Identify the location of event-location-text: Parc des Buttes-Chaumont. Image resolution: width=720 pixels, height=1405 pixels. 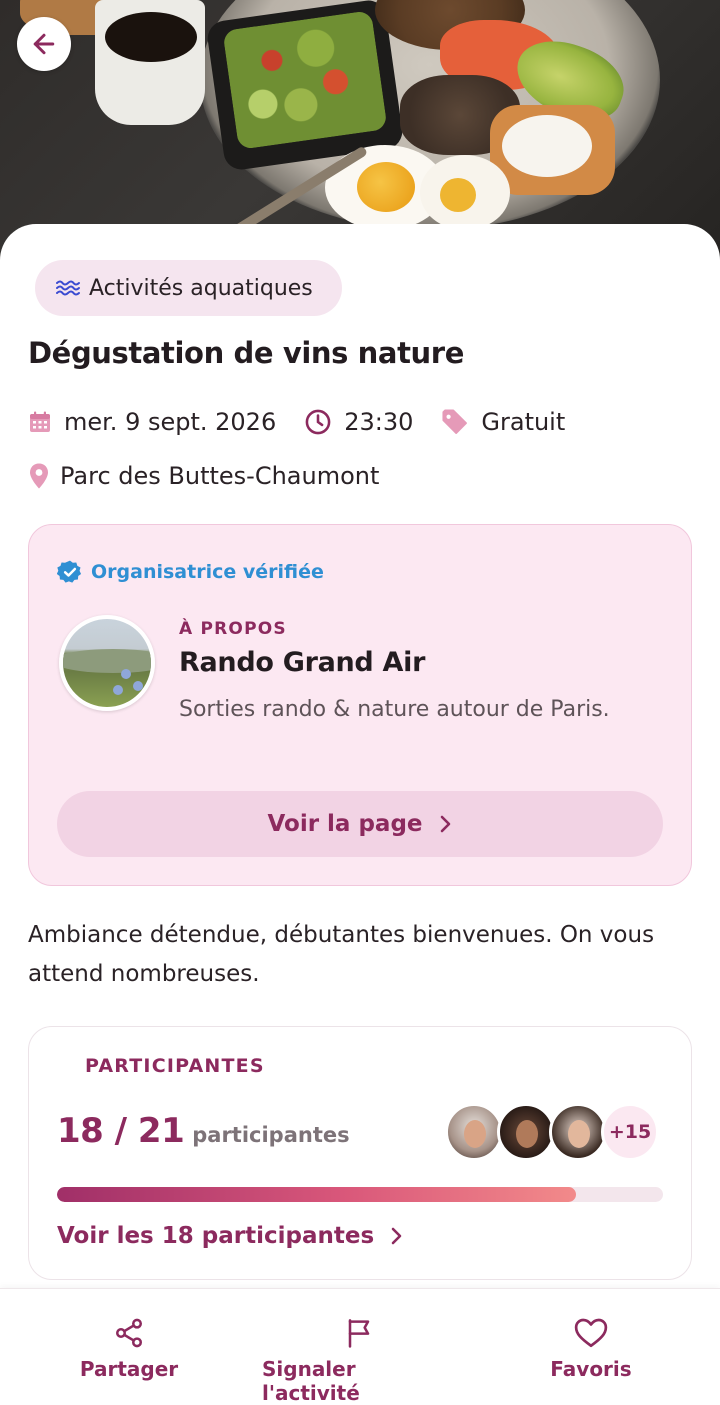
(220, 476).